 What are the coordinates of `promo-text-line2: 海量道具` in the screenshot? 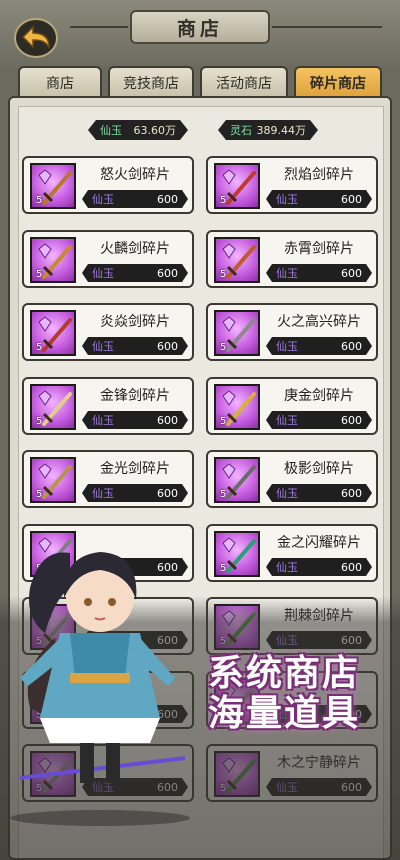 It's located at (284, 713).